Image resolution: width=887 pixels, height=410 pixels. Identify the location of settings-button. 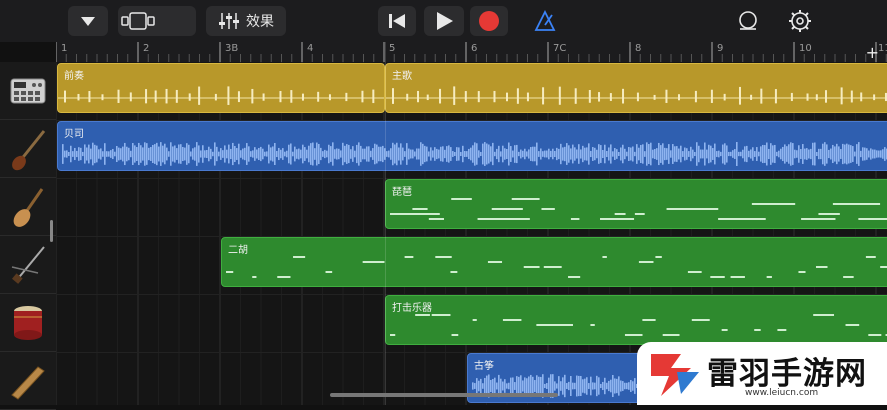
(800, 21).